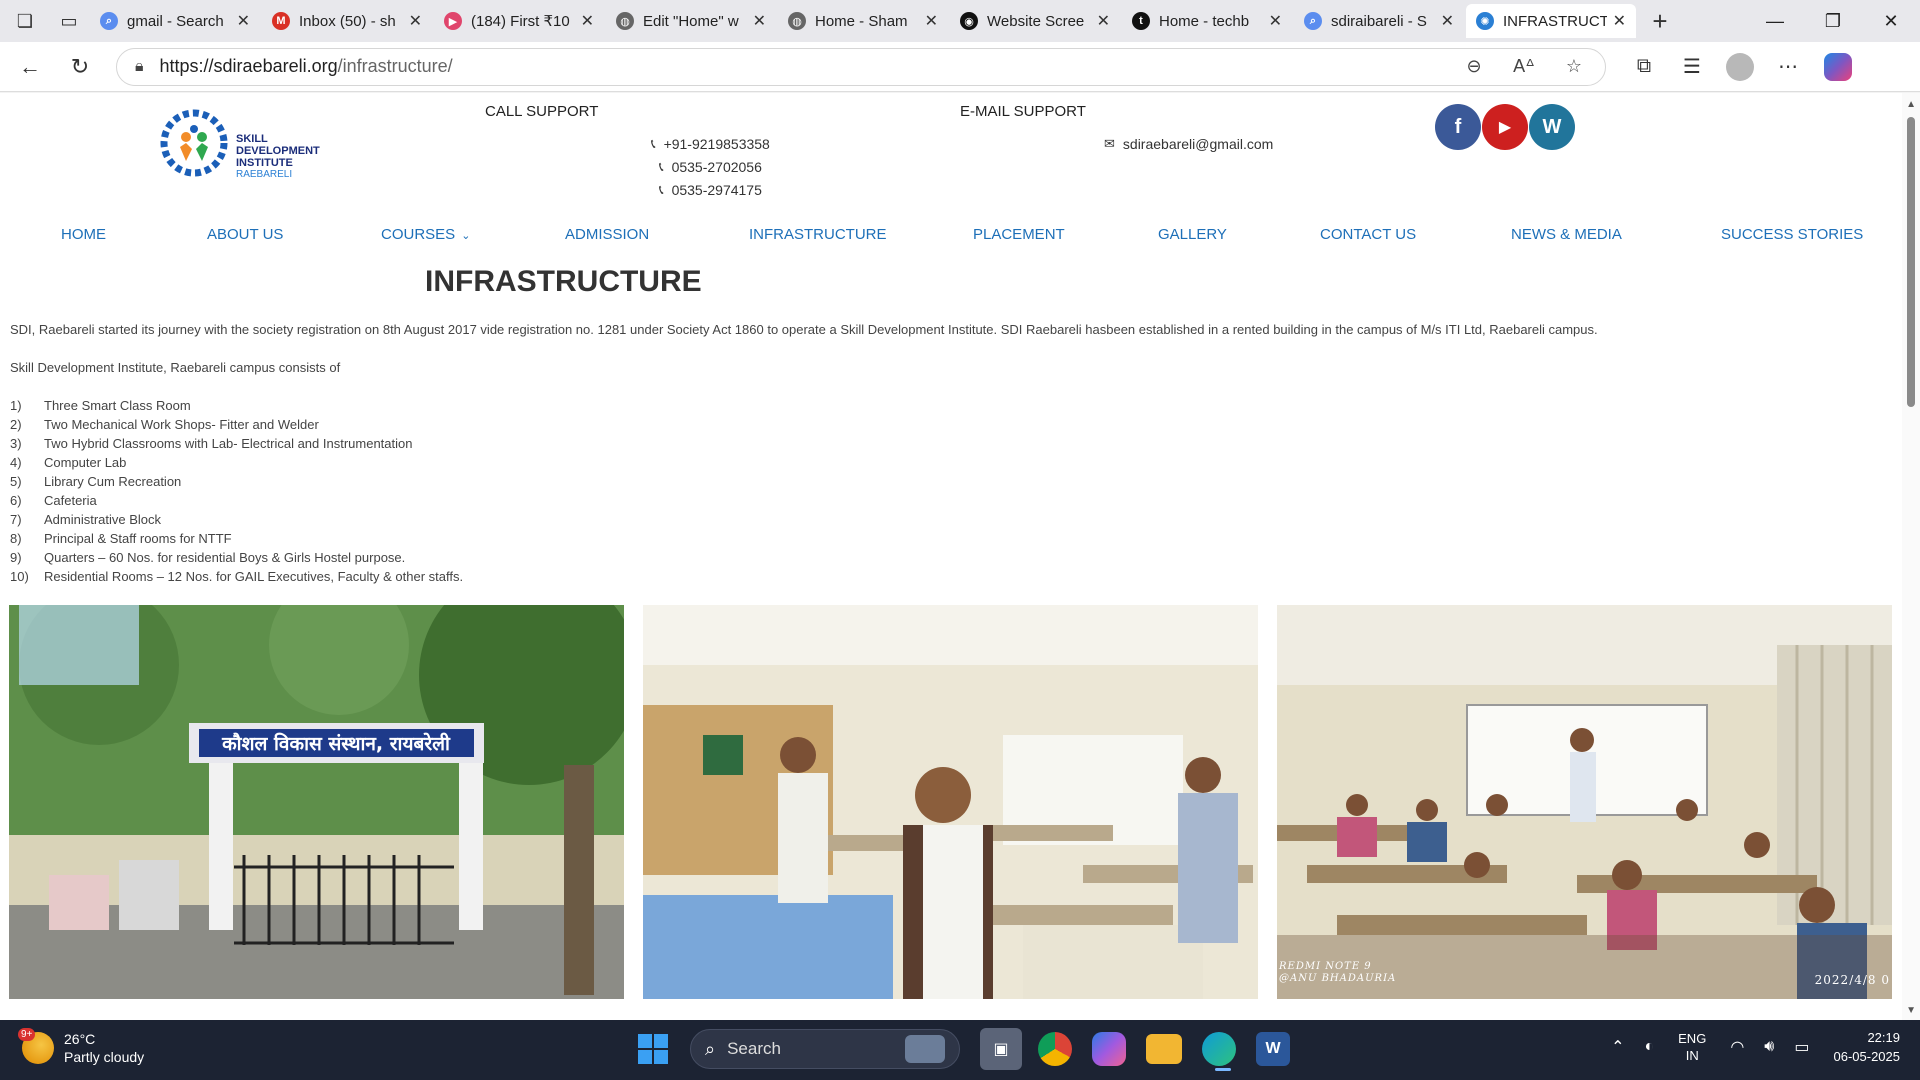 Image resolution: width=1920 pixels, height=1080 pixels. I want to click on email-line: ✉ sdiraebareli@gmail.com, so click(1188, 144).